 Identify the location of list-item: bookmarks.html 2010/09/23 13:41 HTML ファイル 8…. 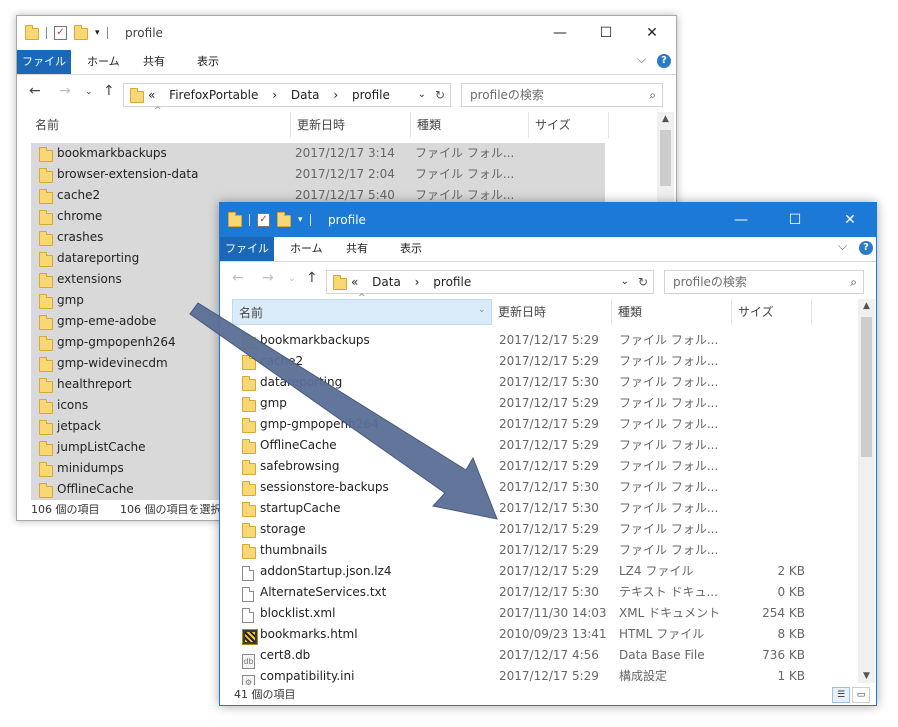
(519, 634).